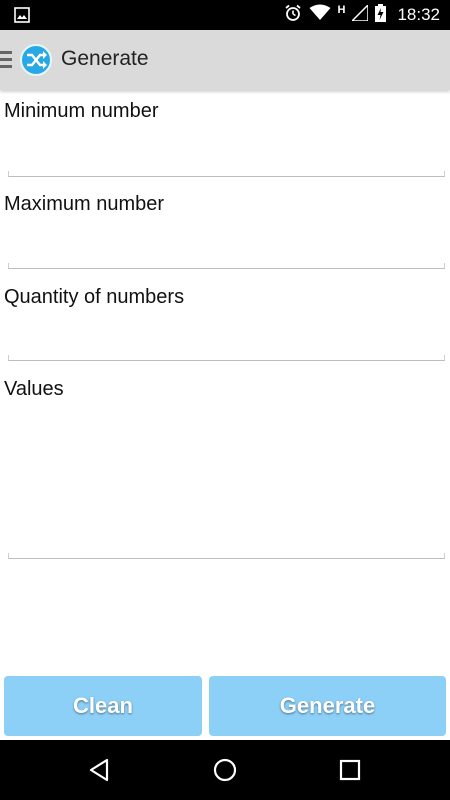 This screenshot has width=450, height=800. I want to click on drawer-icon, so click(6, 60).